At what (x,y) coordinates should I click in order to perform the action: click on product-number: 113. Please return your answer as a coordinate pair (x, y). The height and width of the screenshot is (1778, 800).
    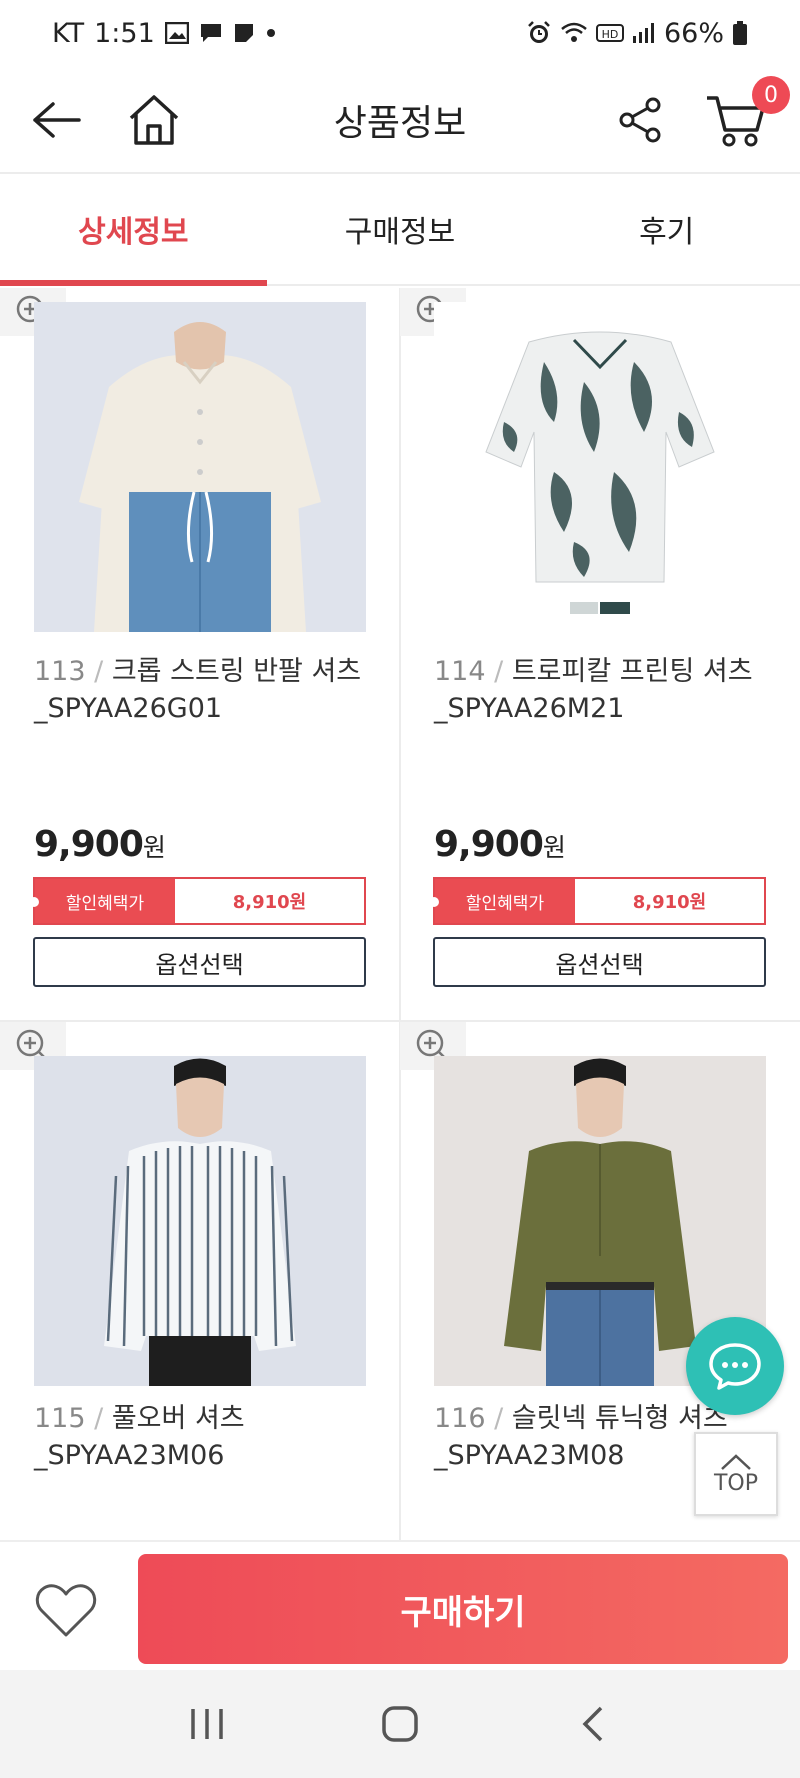
    Looking at the image, I should click on (60, 671).